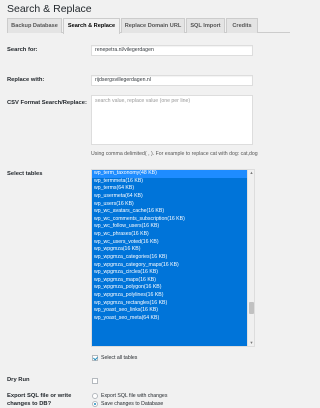 This screenshot has width=320, height=408. I want to click on table-option: wp_wpgmza_polygon(16 KB), so click(169, 288).